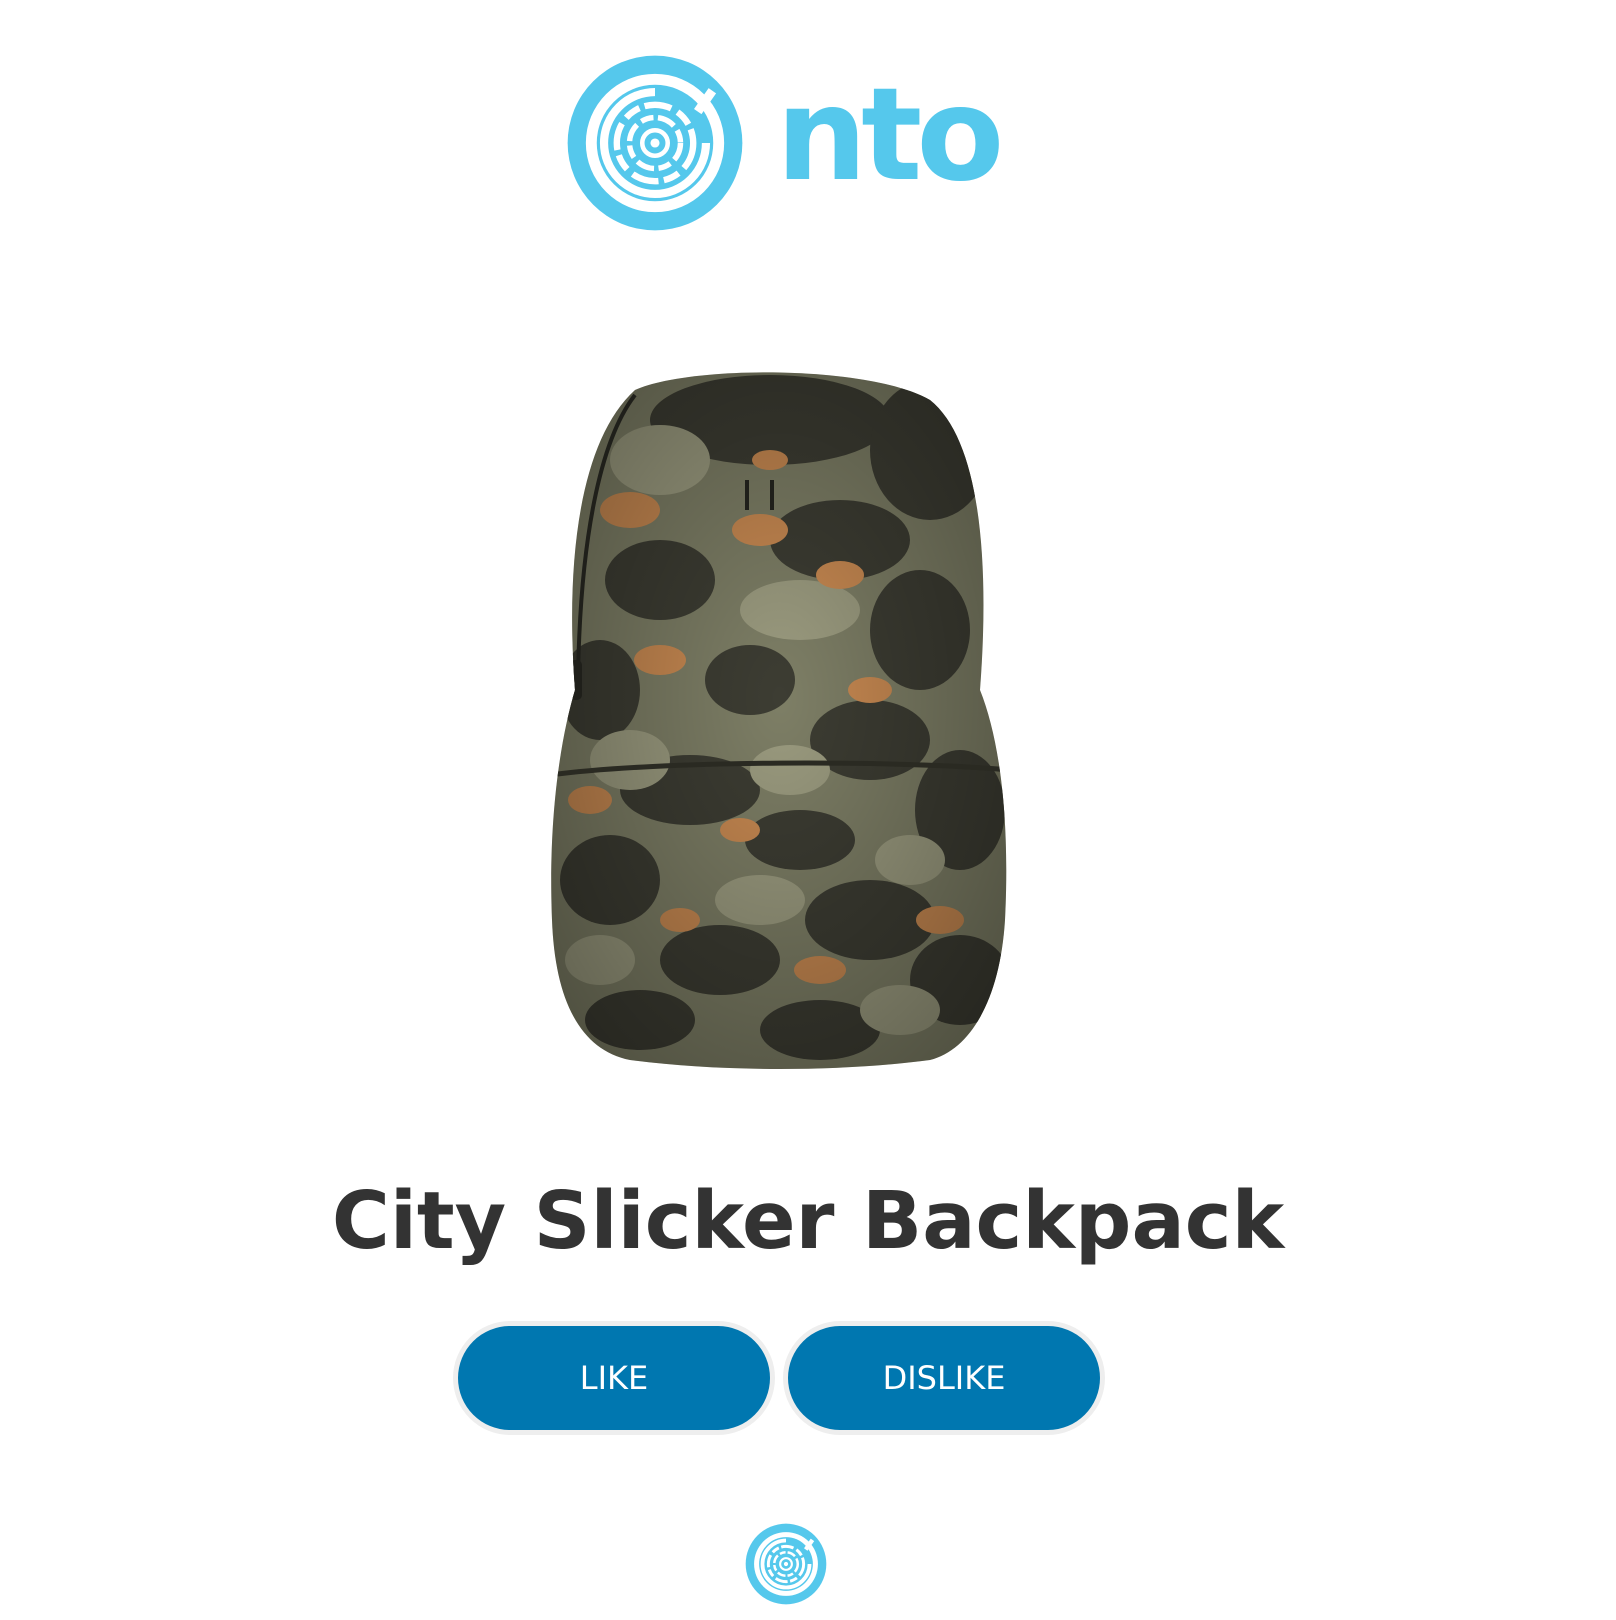 The height and width of the screenshot is (1620, 1616). I want to click on camo-backpack-image, so click(779, 721).